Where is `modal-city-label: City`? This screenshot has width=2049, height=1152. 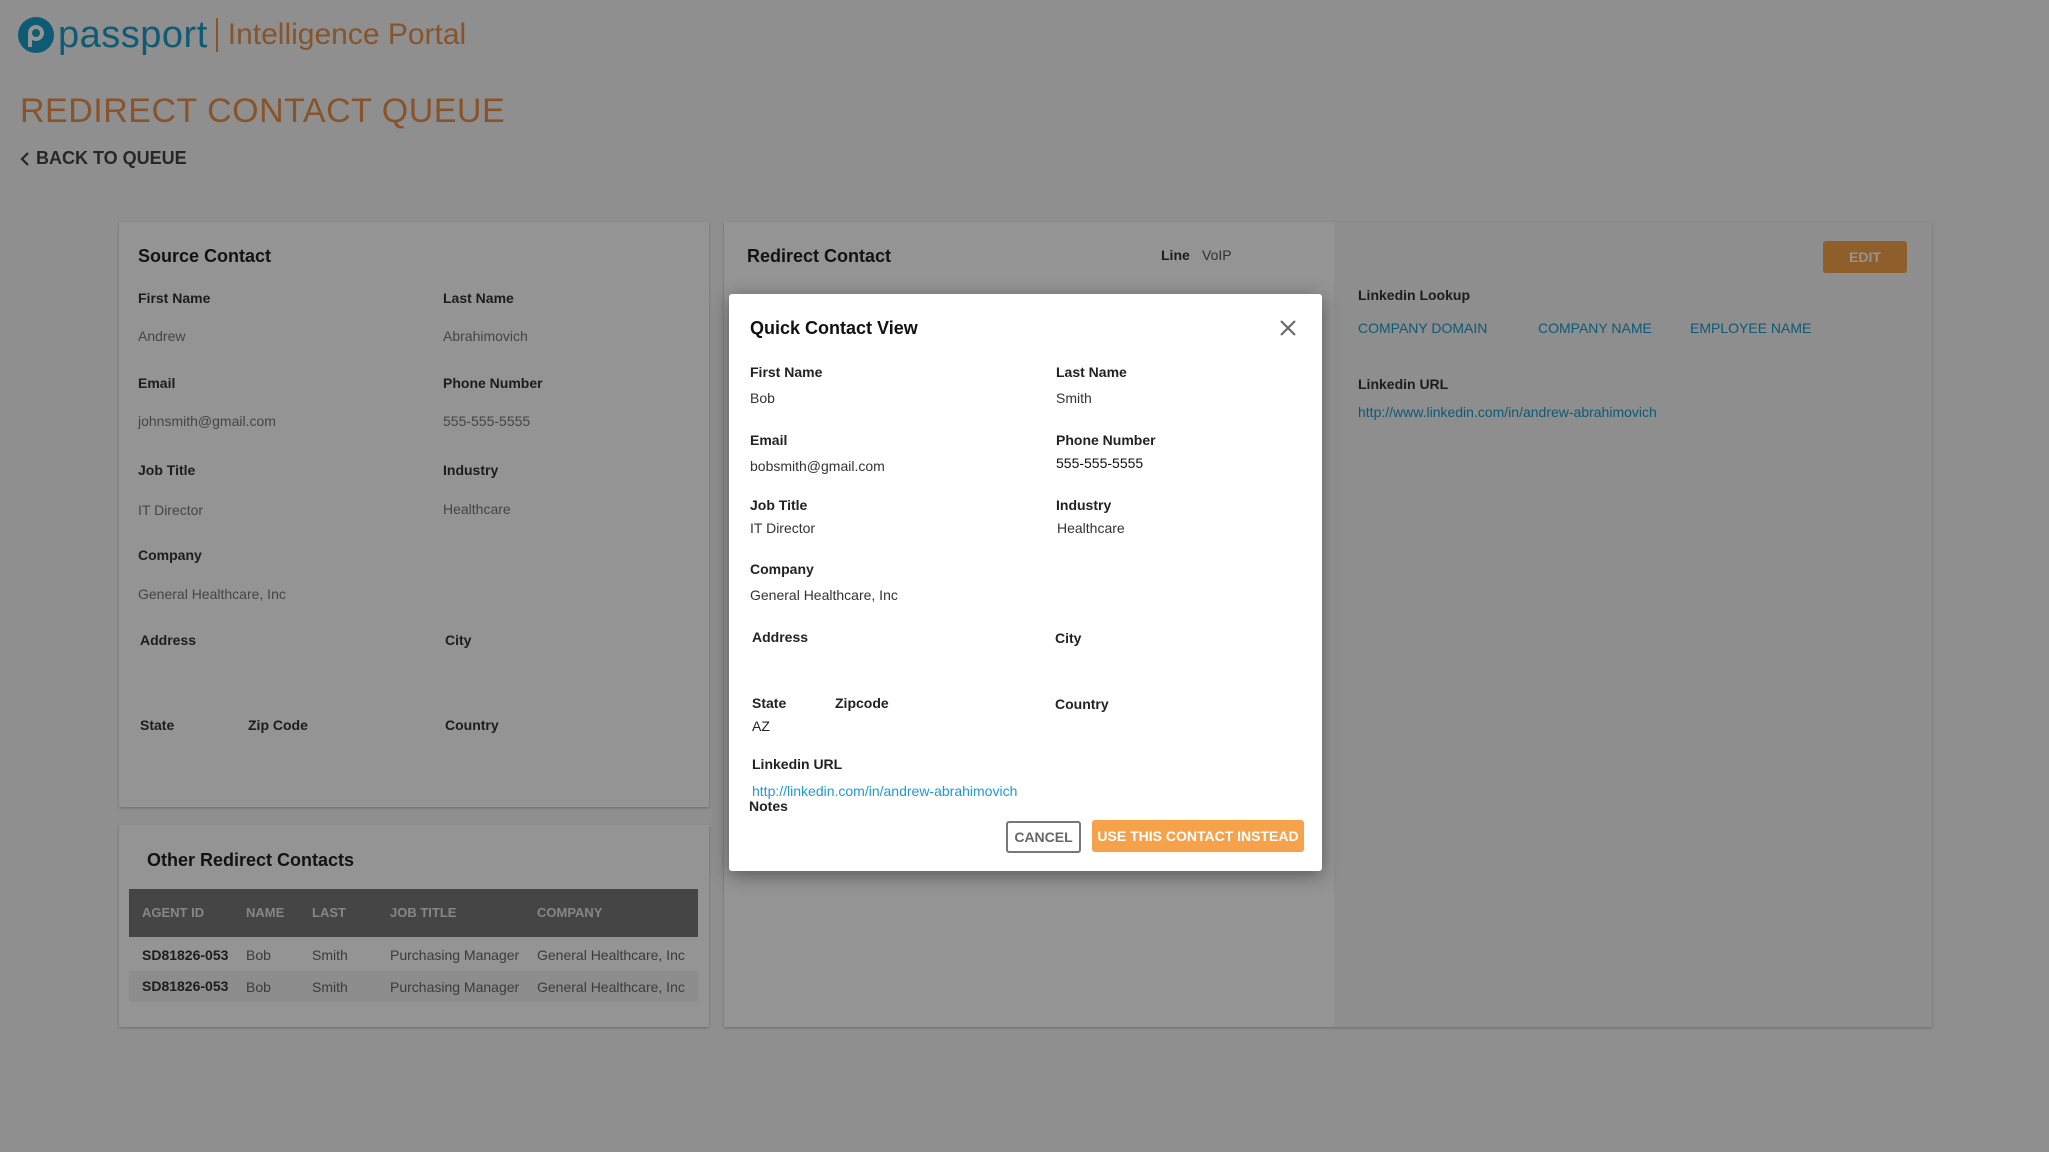 modal-city-label: City is located at coordinates (1068, 638).